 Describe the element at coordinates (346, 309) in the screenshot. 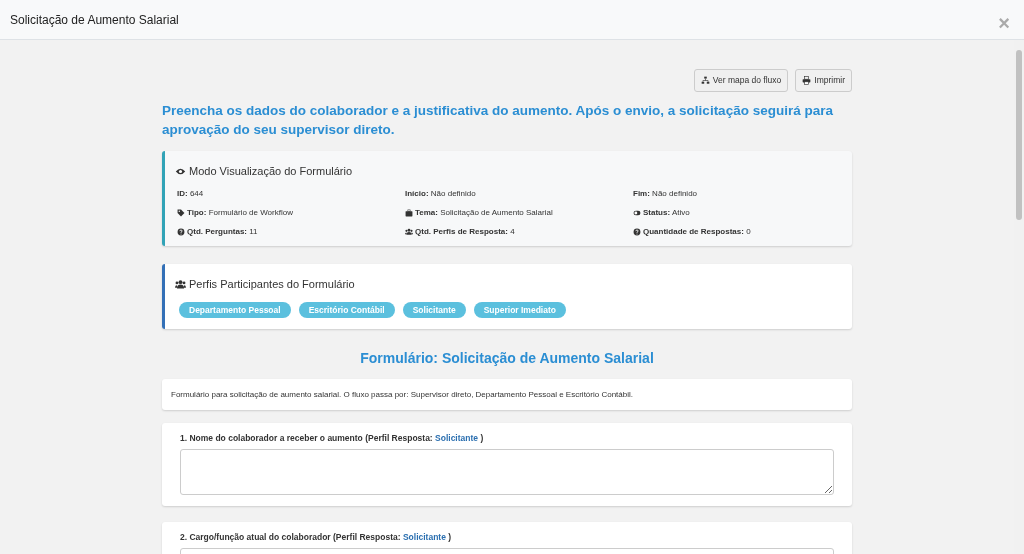

I see `profile-tag: Escritório Contábil` at that location.